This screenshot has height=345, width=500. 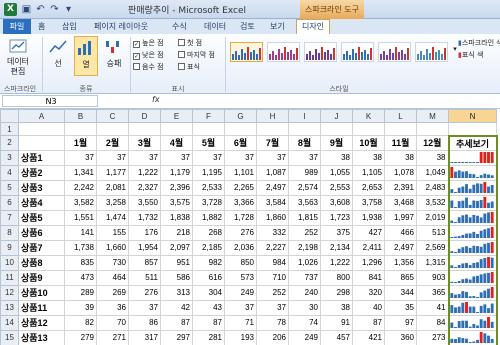 I want to click on value-cell: 141, so click(x=80, y=232).